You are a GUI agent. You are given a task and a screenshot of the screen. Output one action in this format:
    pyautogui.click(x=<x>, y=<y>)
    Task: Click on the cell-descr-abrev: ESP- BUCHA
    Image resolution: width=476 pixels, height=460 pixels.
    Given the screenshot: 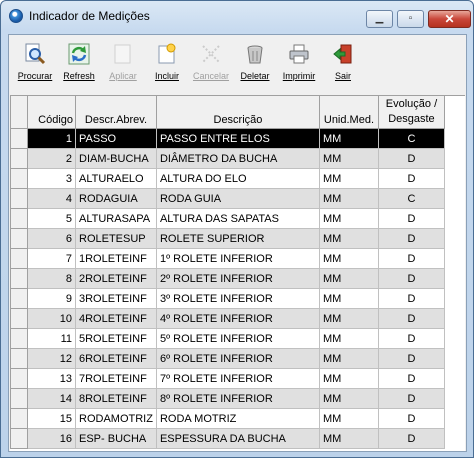 What is the action you would take?
    pyautogui.click(x=116, y=438)
    